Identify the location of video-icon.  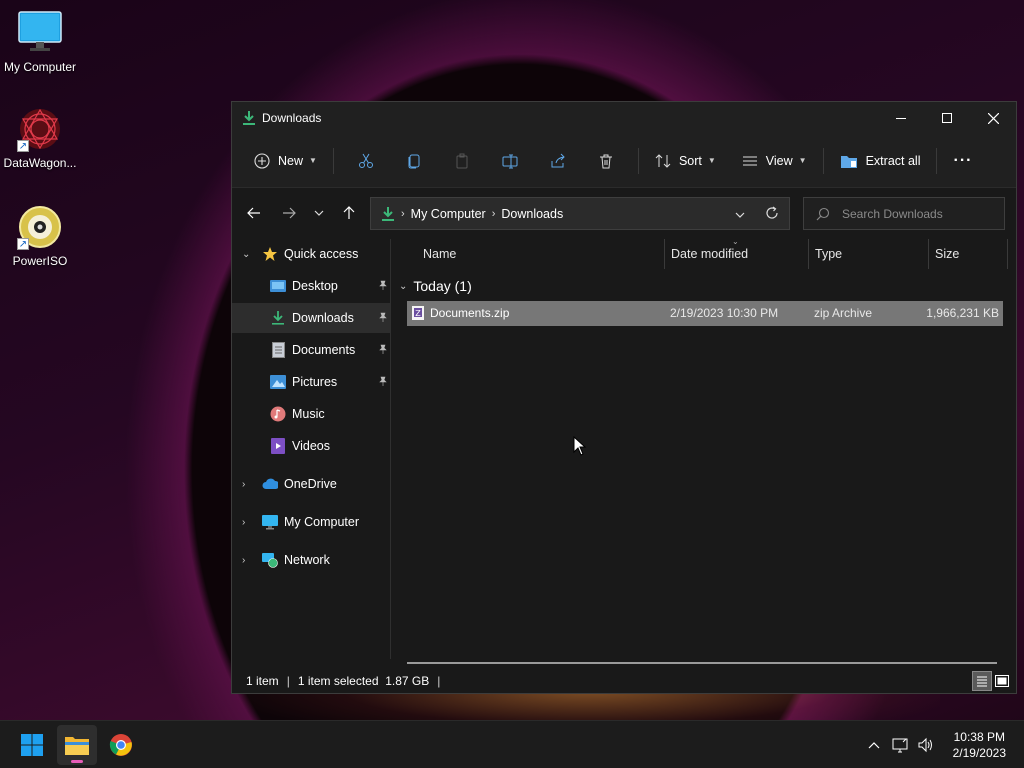
(278, 446).